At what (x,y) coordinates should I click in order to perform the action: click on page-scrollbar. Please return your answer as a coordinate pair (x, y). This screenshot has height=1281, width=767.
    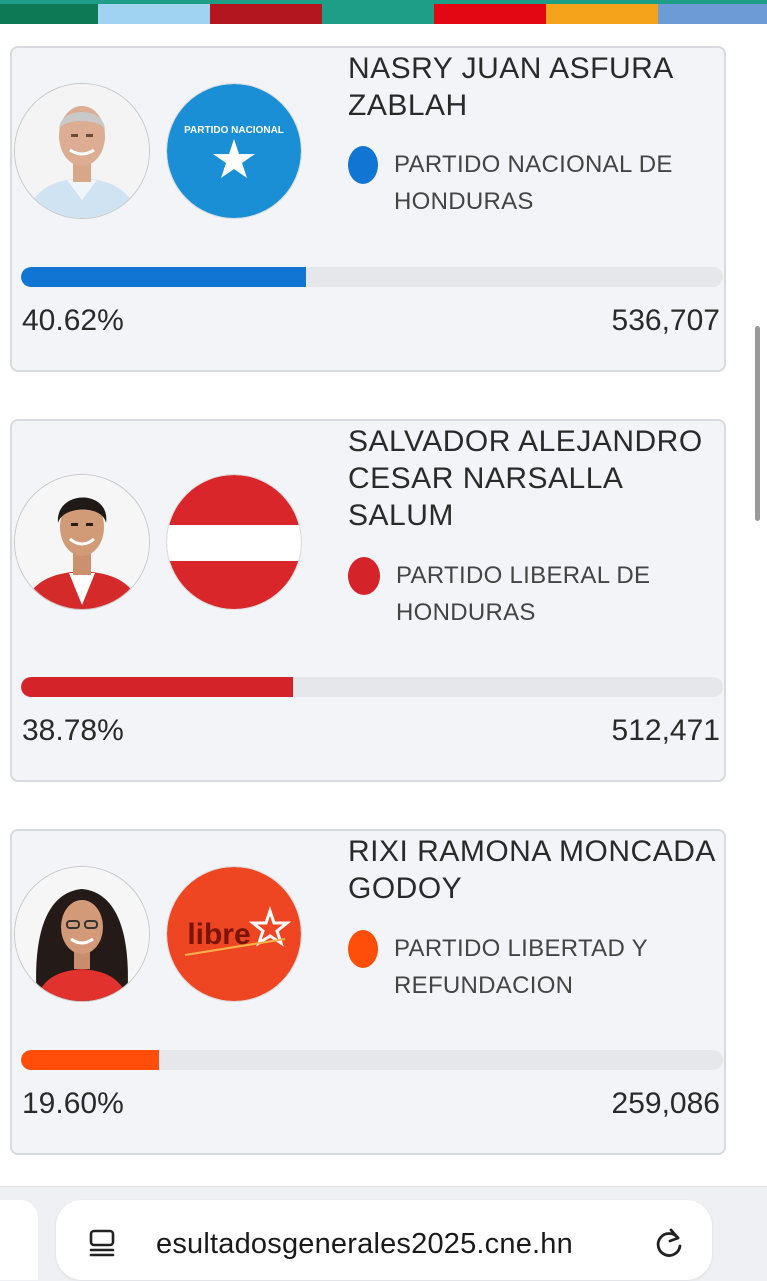
    Looking at the image, I should click on (757, 423).